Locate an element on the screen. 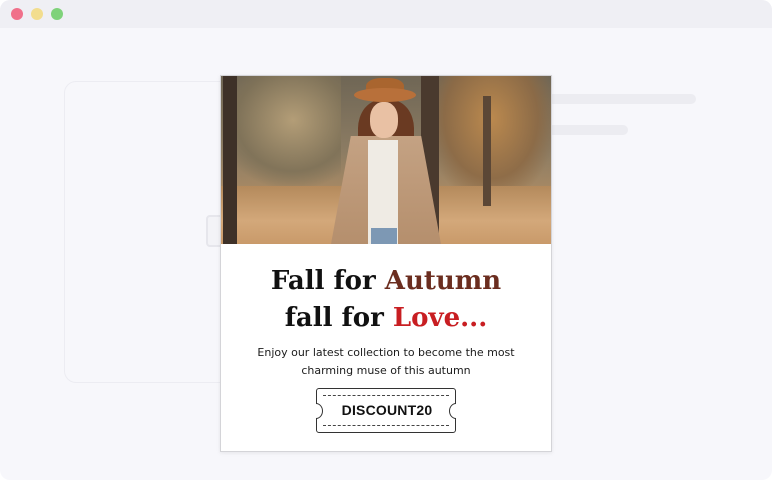  headline-line-1-text: Fall for is located at coordinates (327, 281).